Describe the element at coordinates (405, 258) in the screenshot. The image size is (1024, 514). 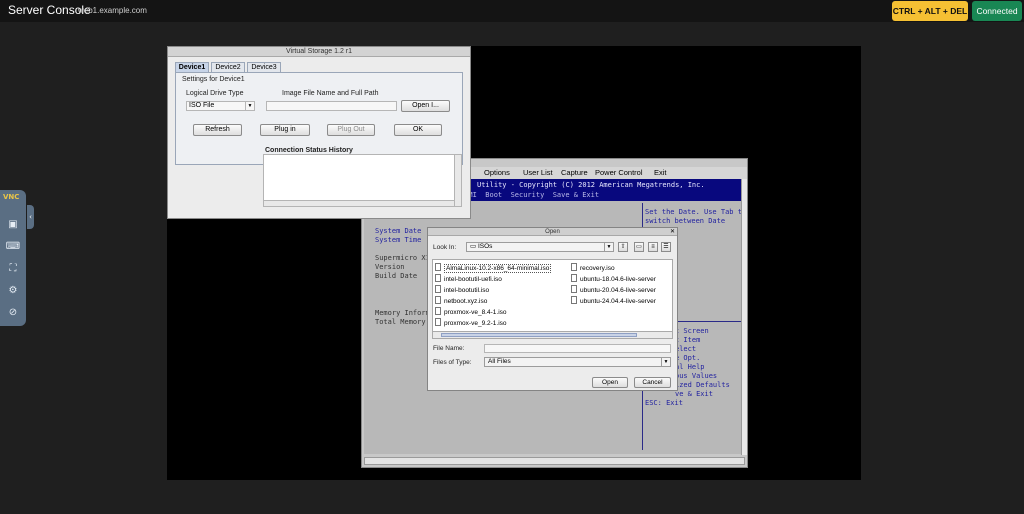
I see `bios-line: Supermicro X10` at that location.